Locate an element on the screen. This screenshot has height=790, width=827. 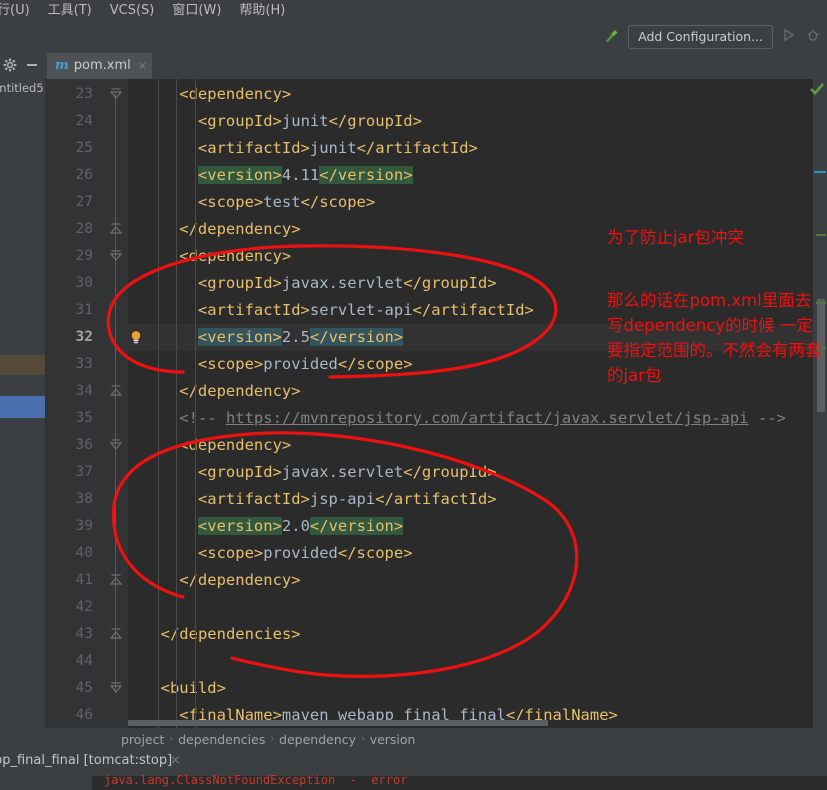
breadcrumb-item-project: project is located at coordinates (142, 739).